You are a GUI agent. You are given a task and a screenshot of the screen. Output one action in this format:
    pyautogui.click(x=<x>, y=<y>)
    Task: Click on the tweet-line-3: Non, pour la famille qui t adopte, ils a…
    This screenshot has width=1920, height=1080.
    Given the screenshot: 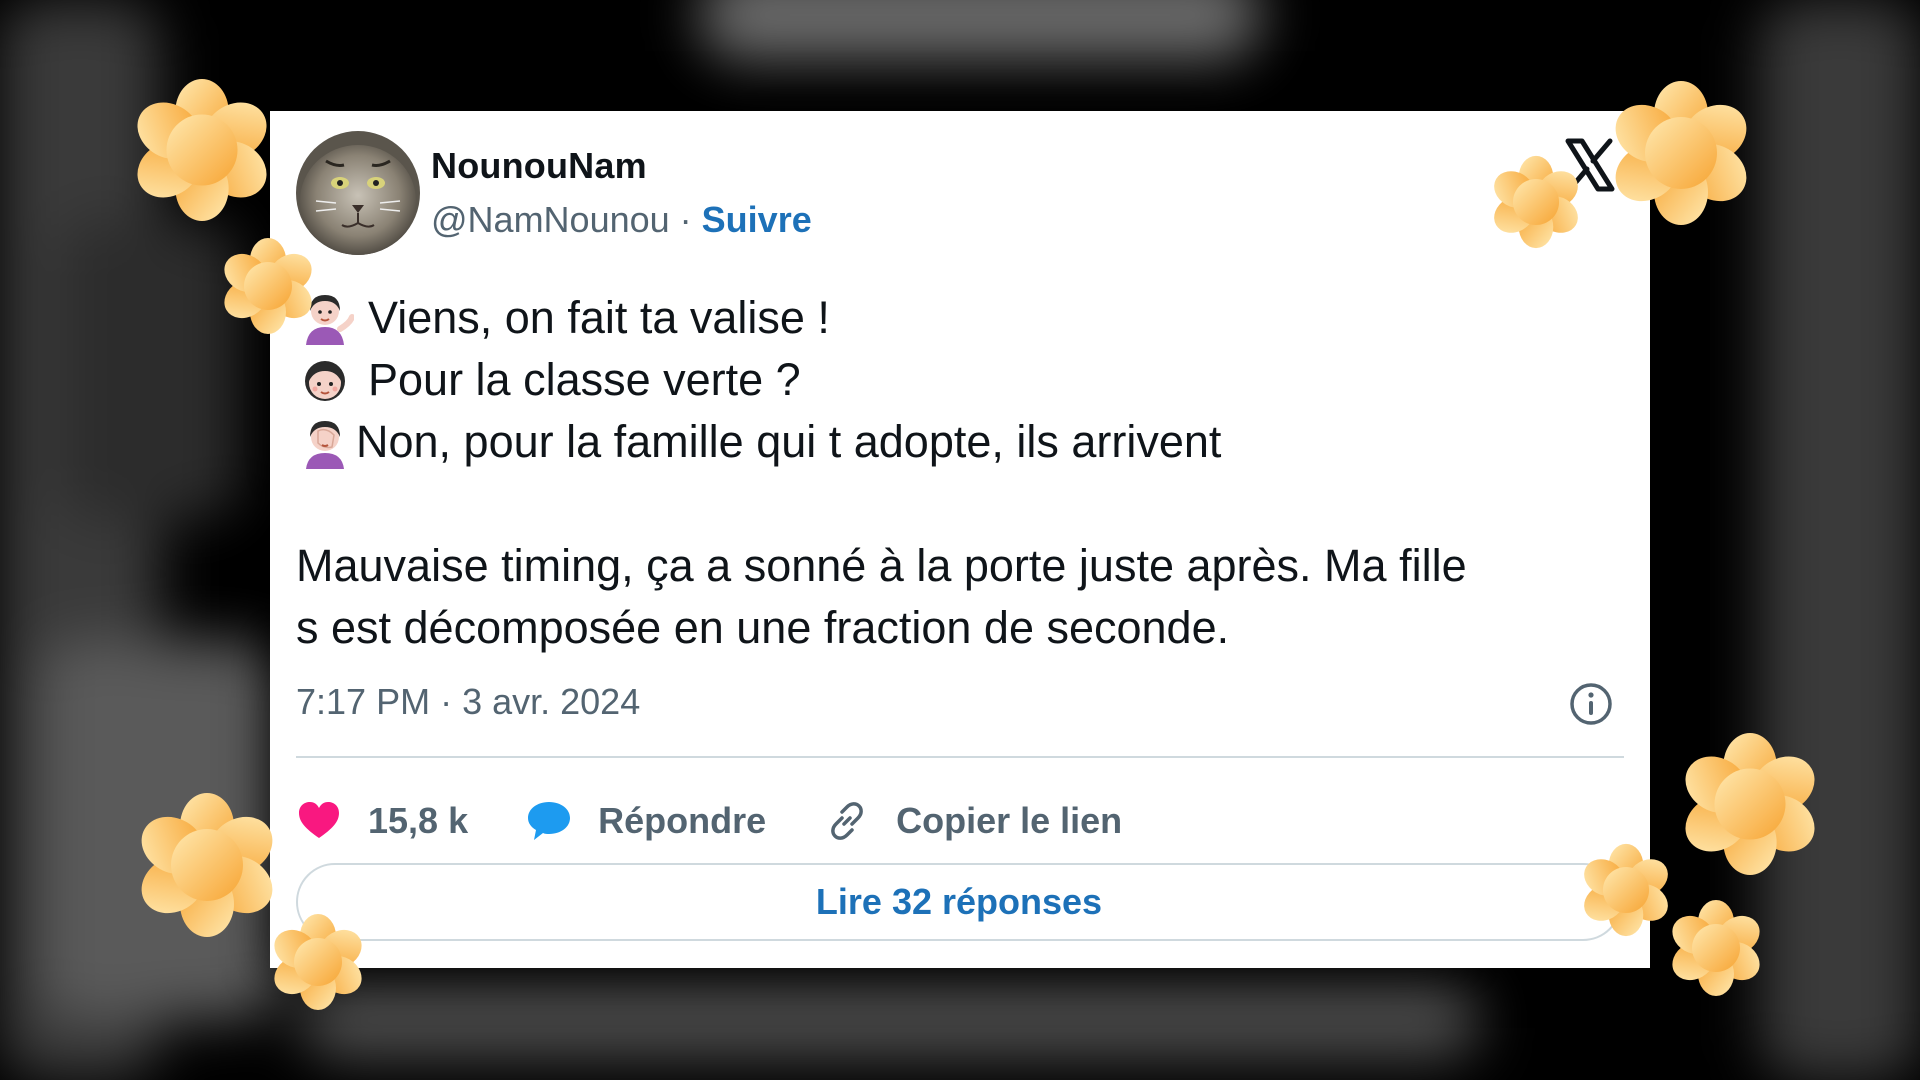 What is the action you would take?
    pyautogui.click(x=961, y=442)
    